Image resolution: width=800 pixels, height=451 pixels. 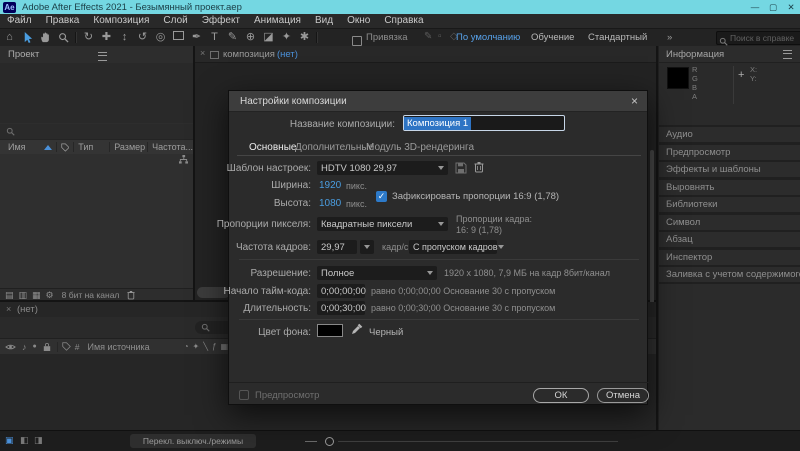 What do you see at coordinates (24, 440) in the screenshot?
I see `toggle-transfer-controls-icon: ◧` at bounding box center [24, 440].